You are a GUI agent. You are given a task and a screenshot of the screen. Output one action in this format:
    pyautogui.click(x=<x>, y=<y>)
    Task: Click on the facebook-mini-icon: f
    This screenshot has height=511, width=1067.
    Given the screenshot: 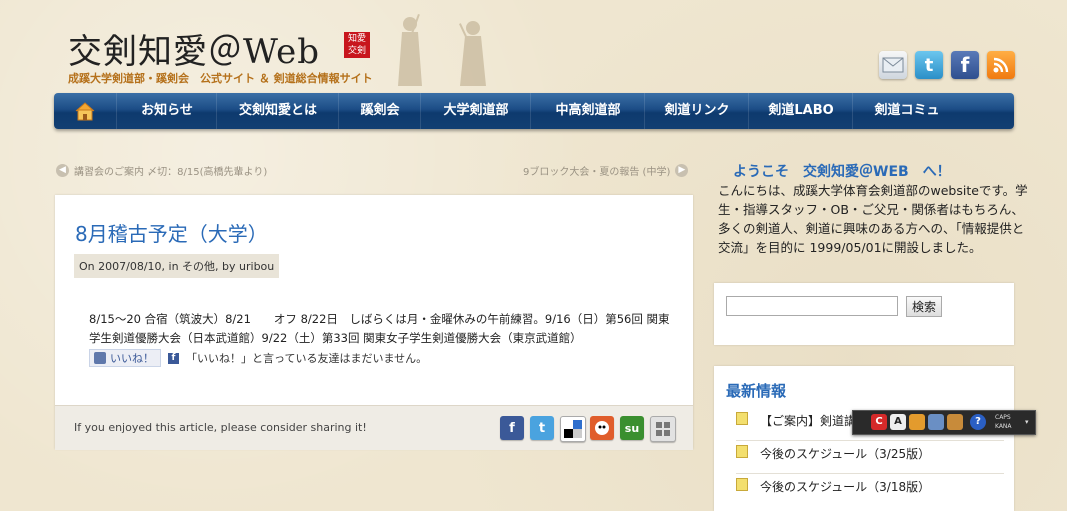 What is the action you would take?
    pyautogui.click(x=173, y=358)
    